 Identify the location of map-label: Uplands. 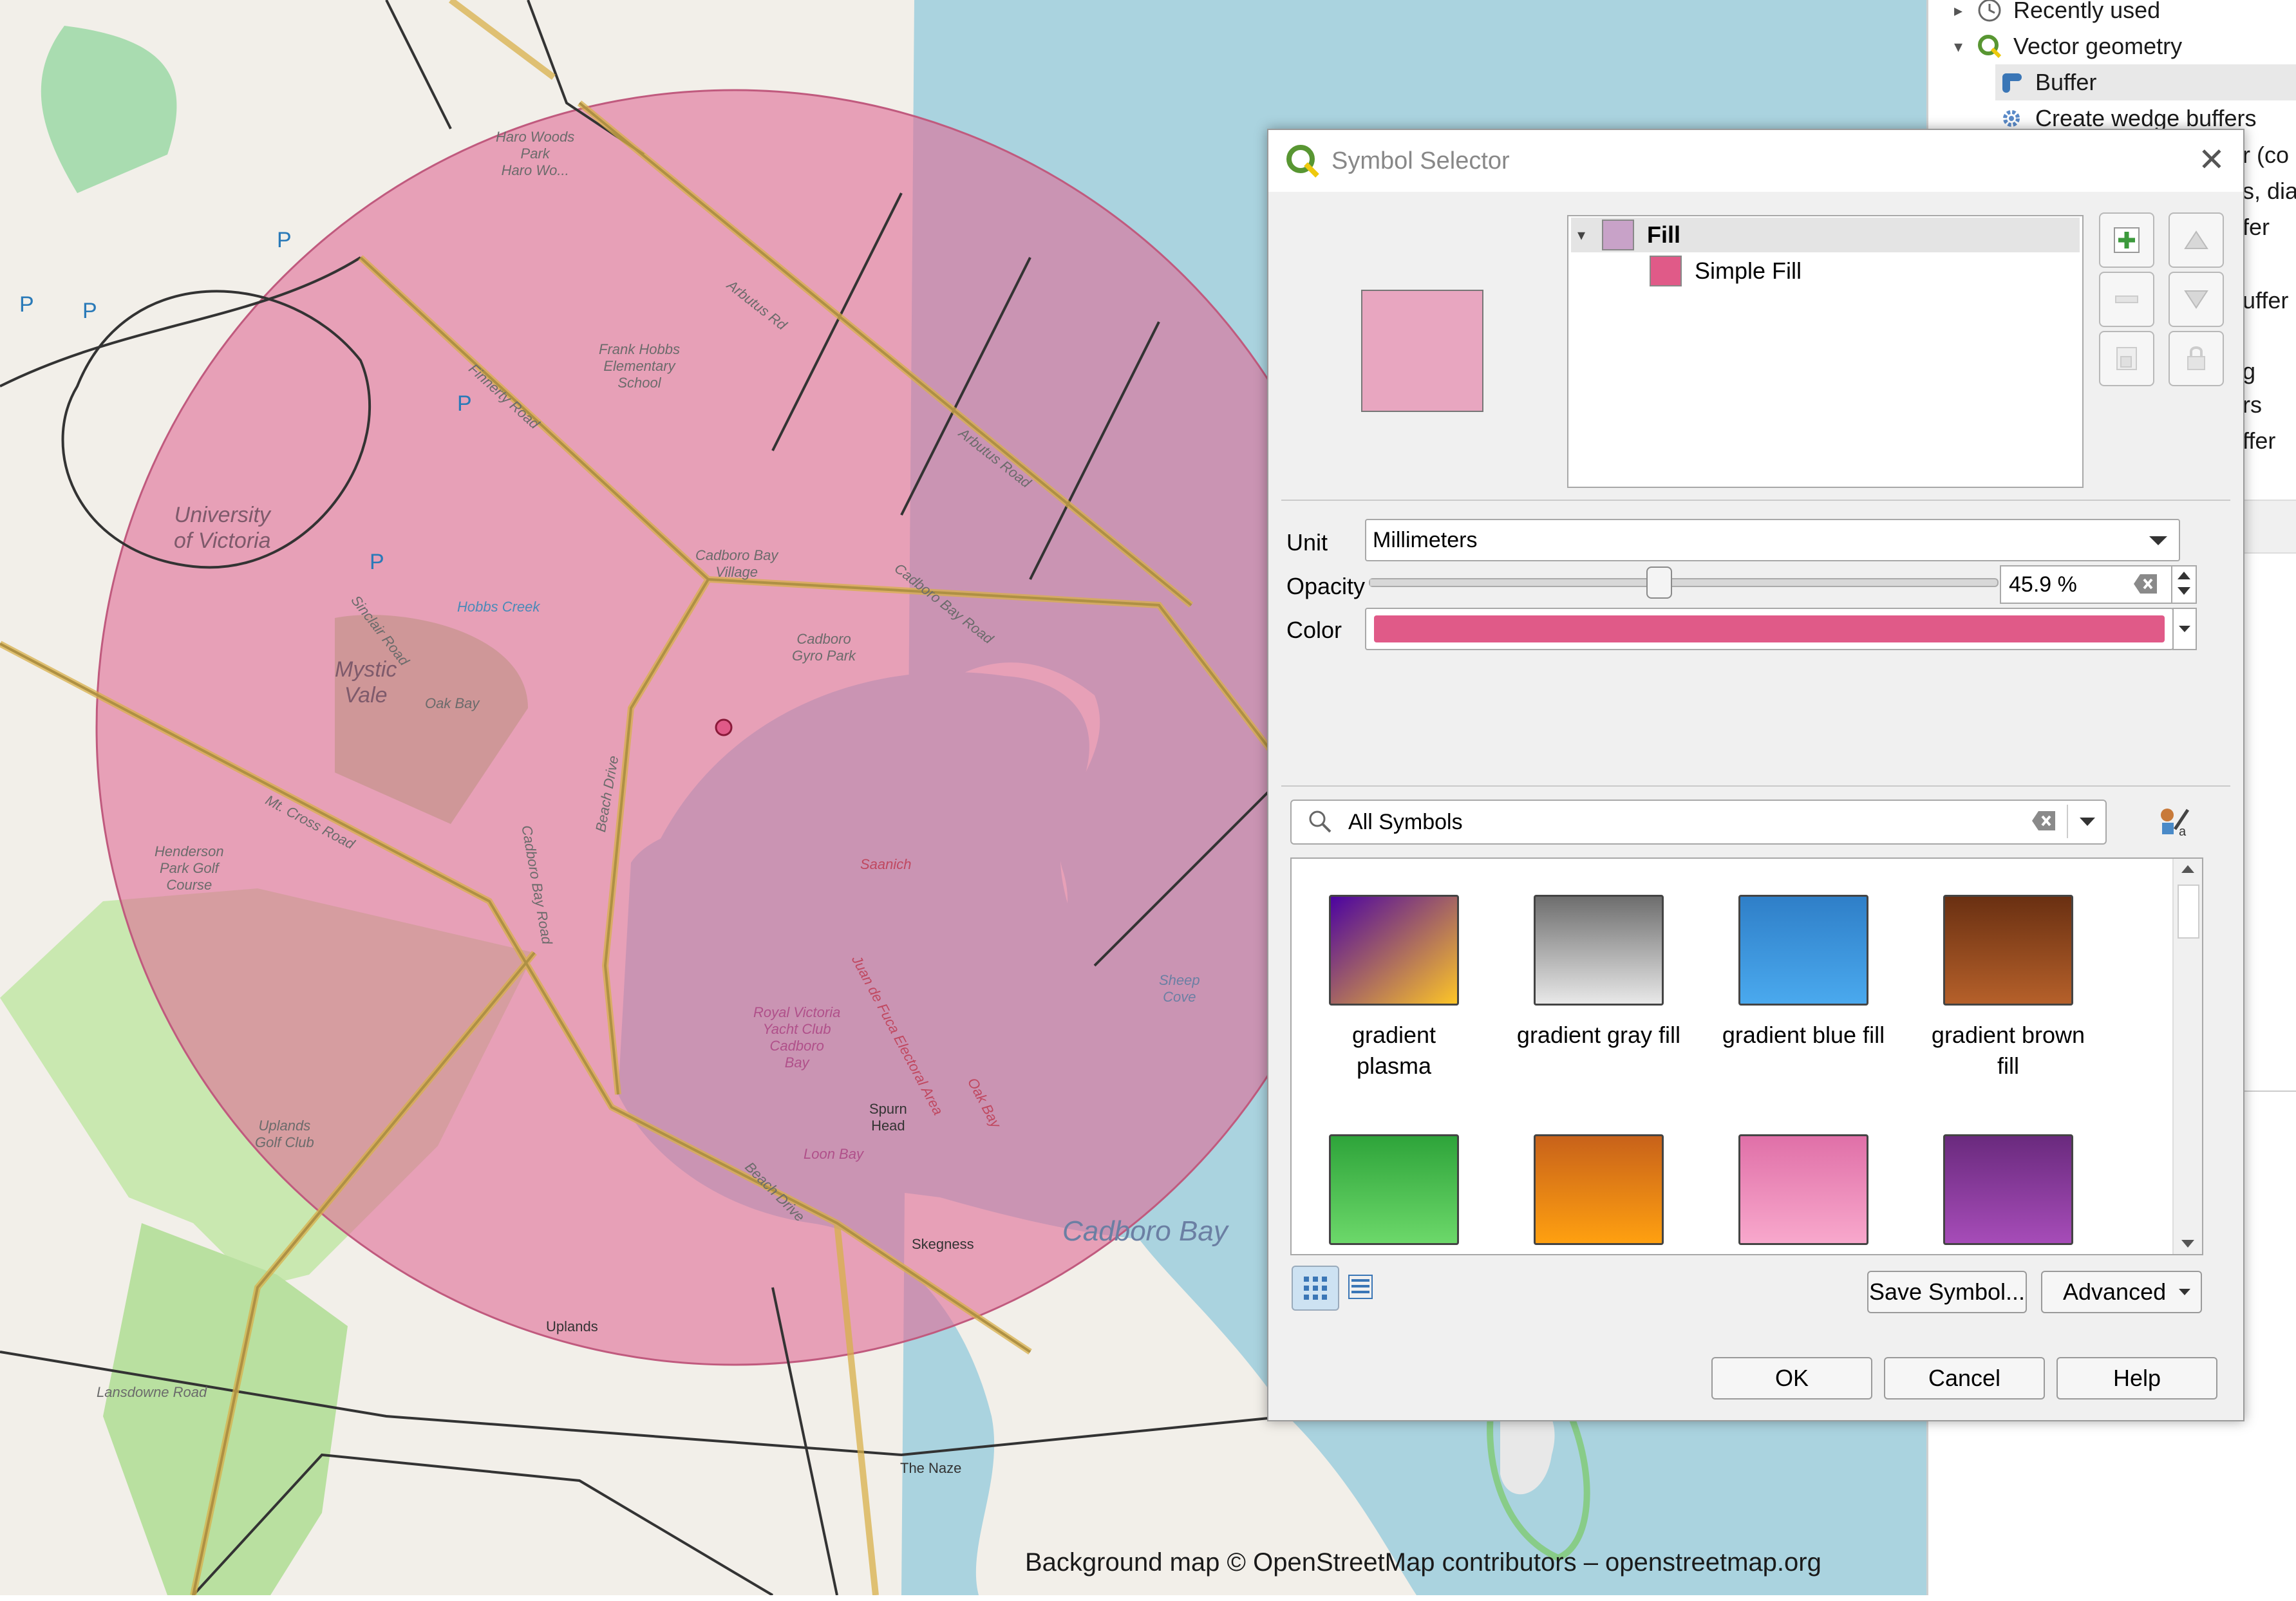
(572, 1326).